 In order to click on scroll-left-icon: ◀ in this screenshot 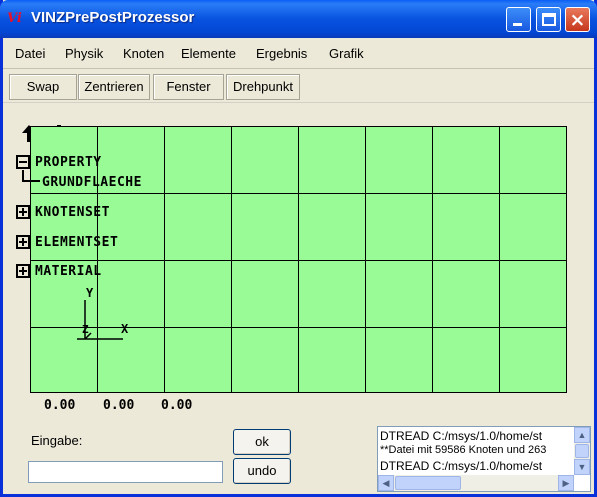, I will do `click(386, 483)`.